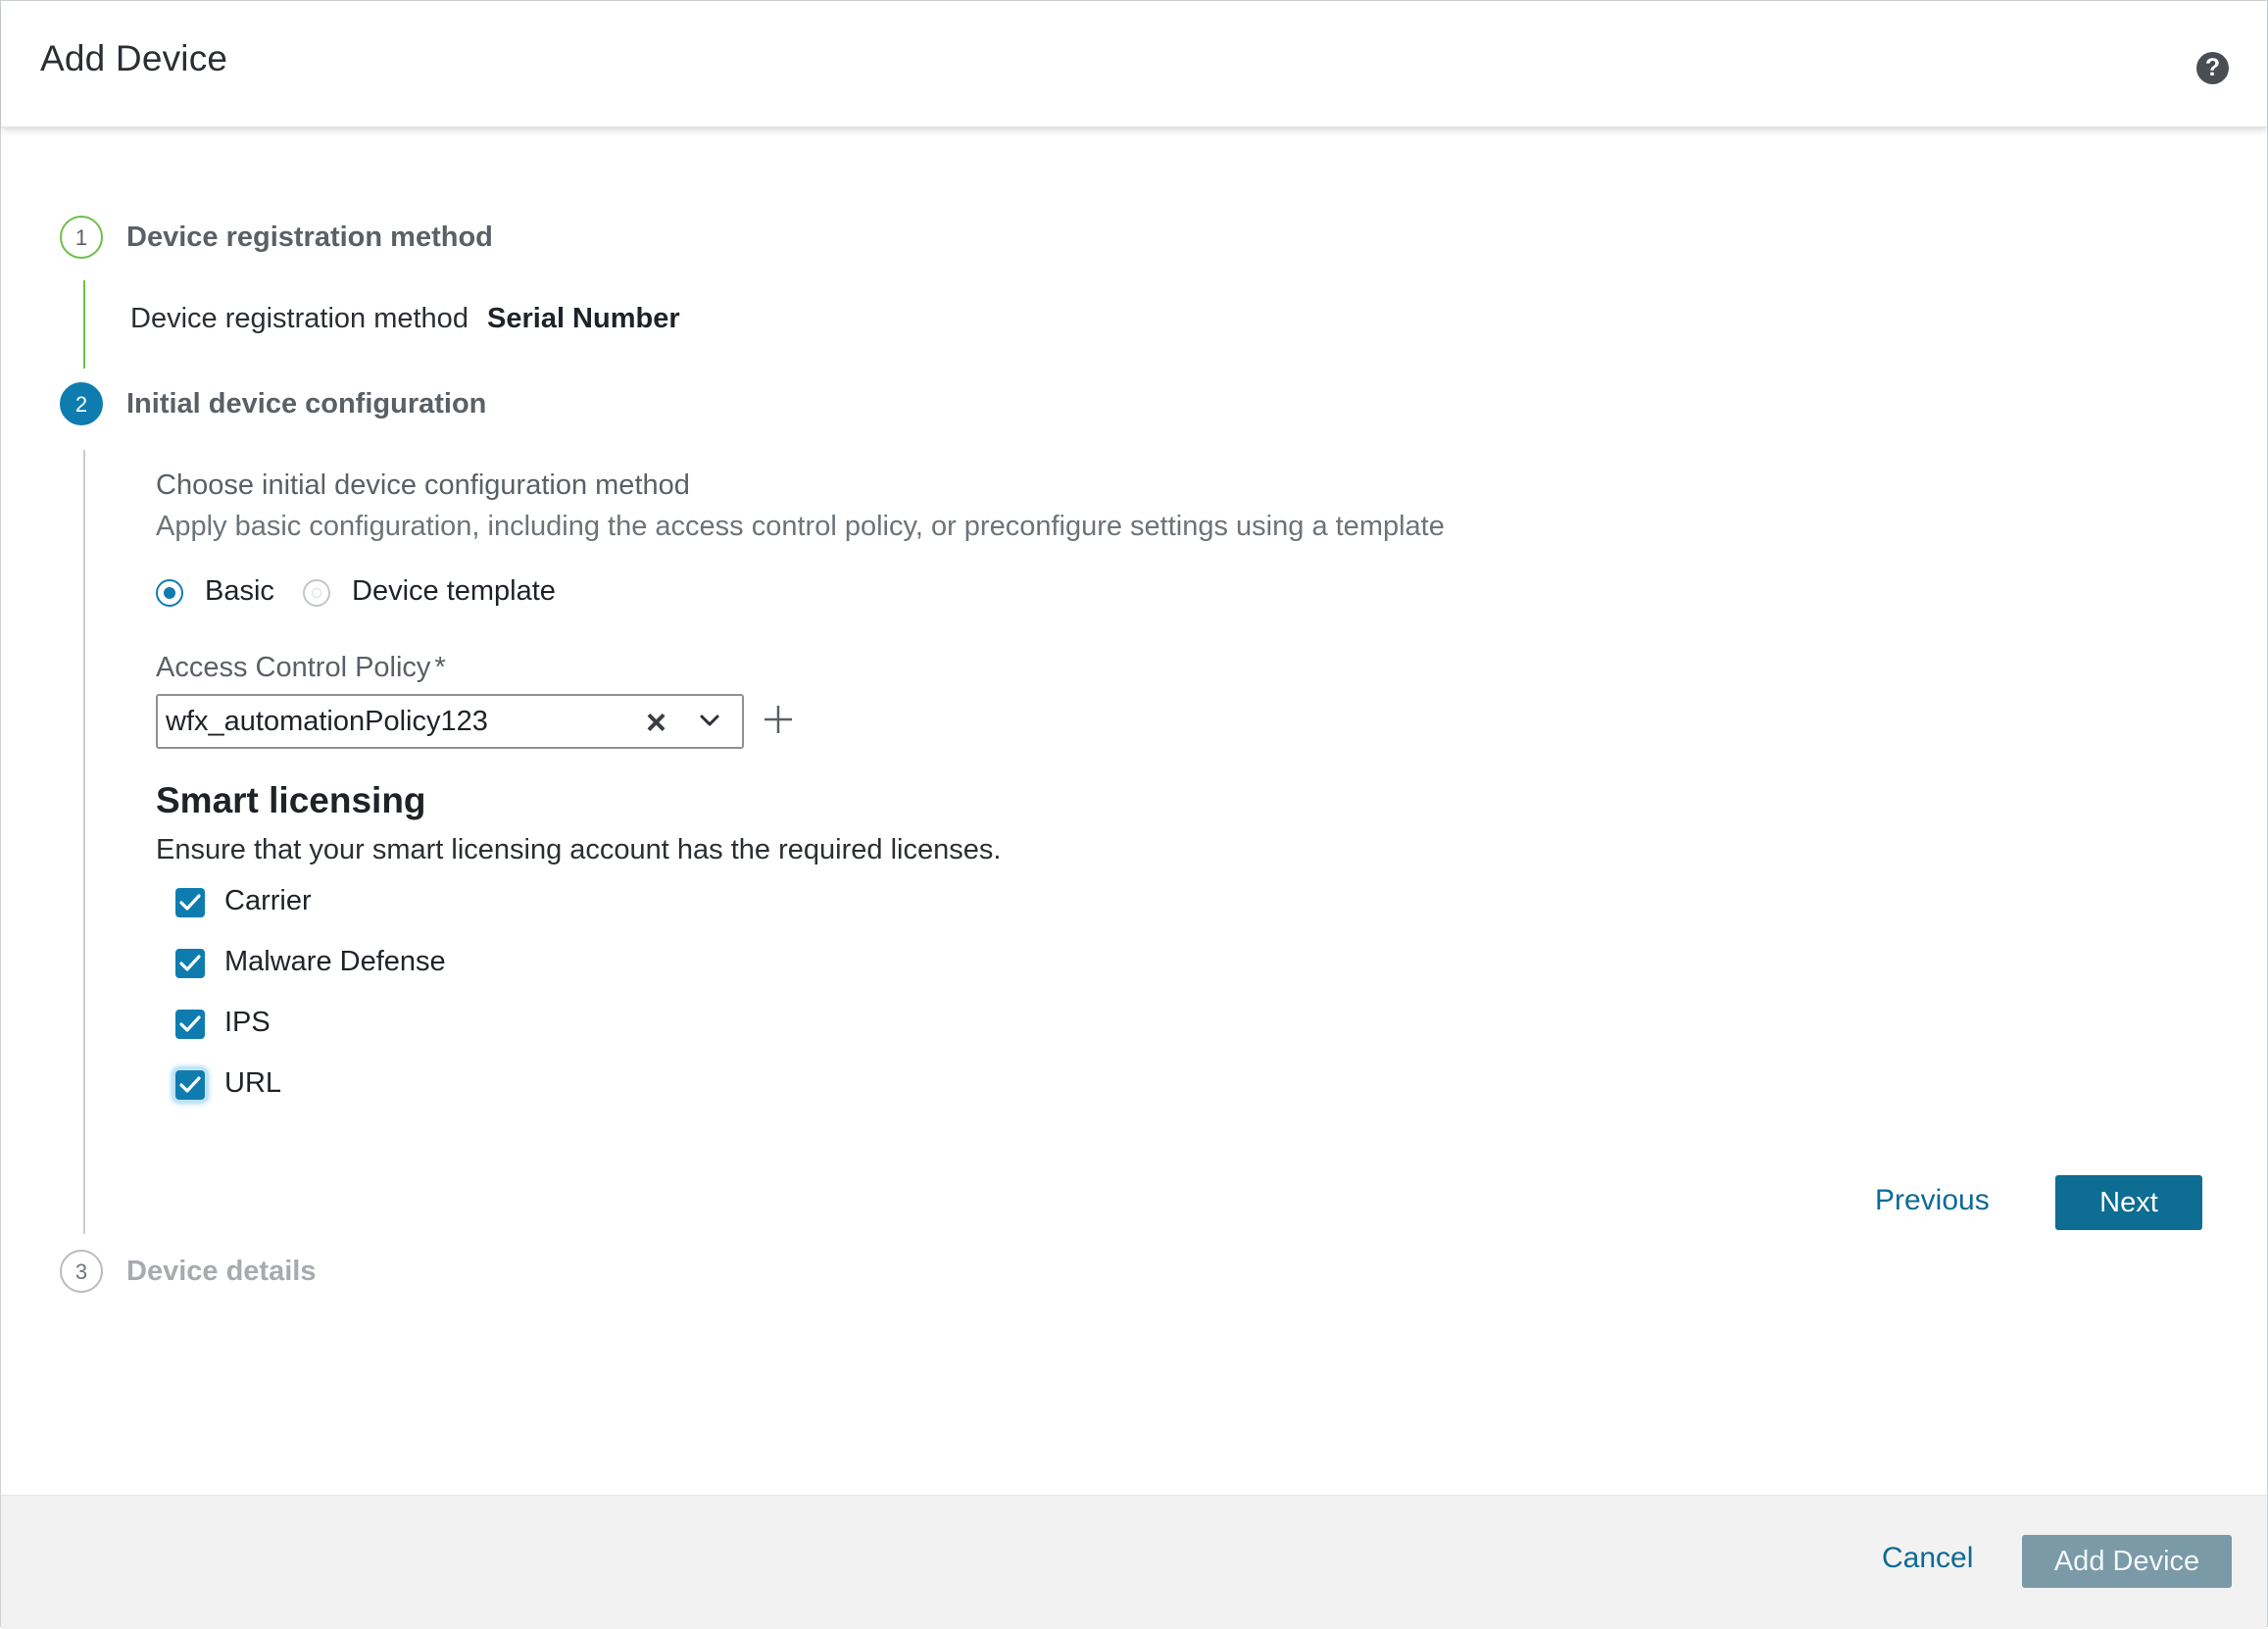  I want to click on ips-label: IPS, so click(247, 1023).